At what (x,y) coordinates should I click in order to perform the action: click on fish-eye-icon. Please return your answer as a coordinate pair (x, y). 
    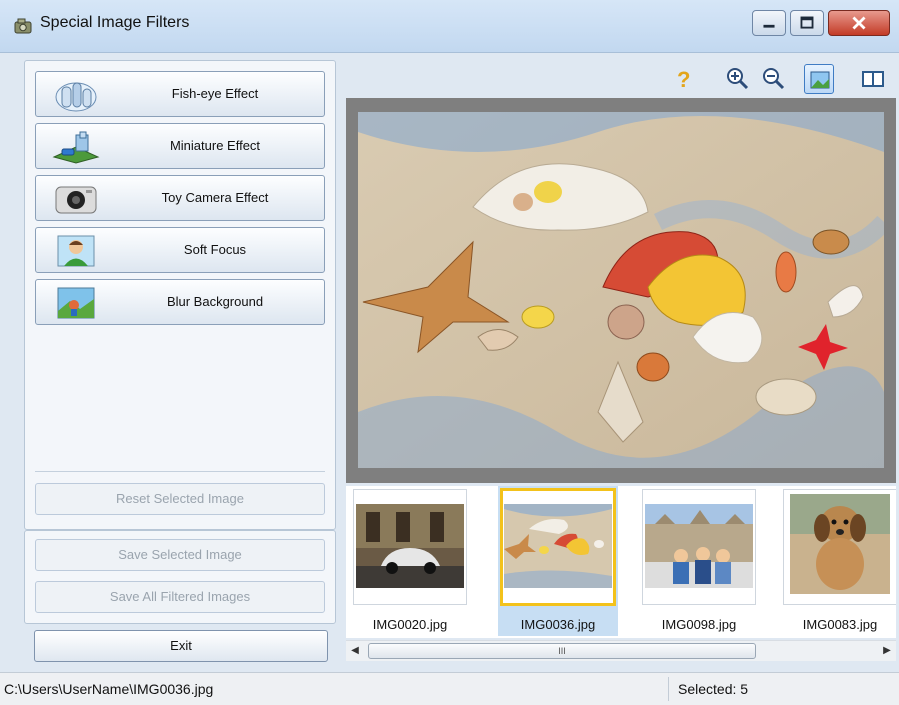
    Looking at the image, I should click on (76, 97).